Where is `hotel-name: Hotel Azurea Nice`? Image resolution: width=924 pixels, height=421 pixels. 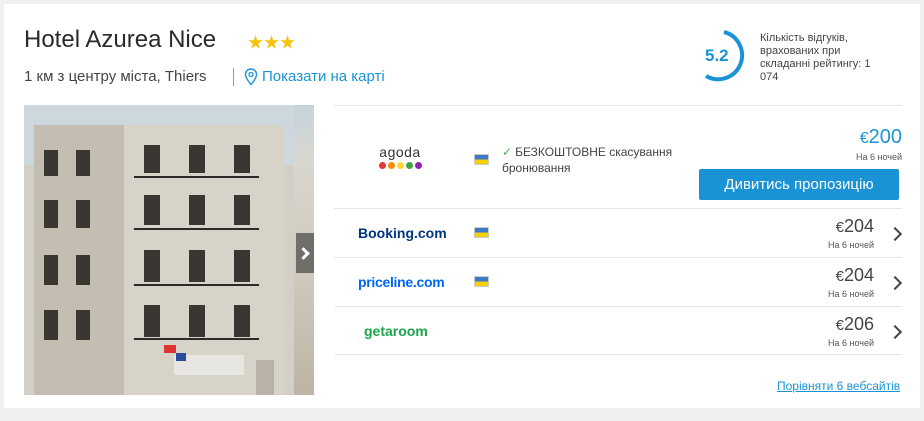 hotel-name: Hotel Azurea Nice is located at coordinates (120, 40).